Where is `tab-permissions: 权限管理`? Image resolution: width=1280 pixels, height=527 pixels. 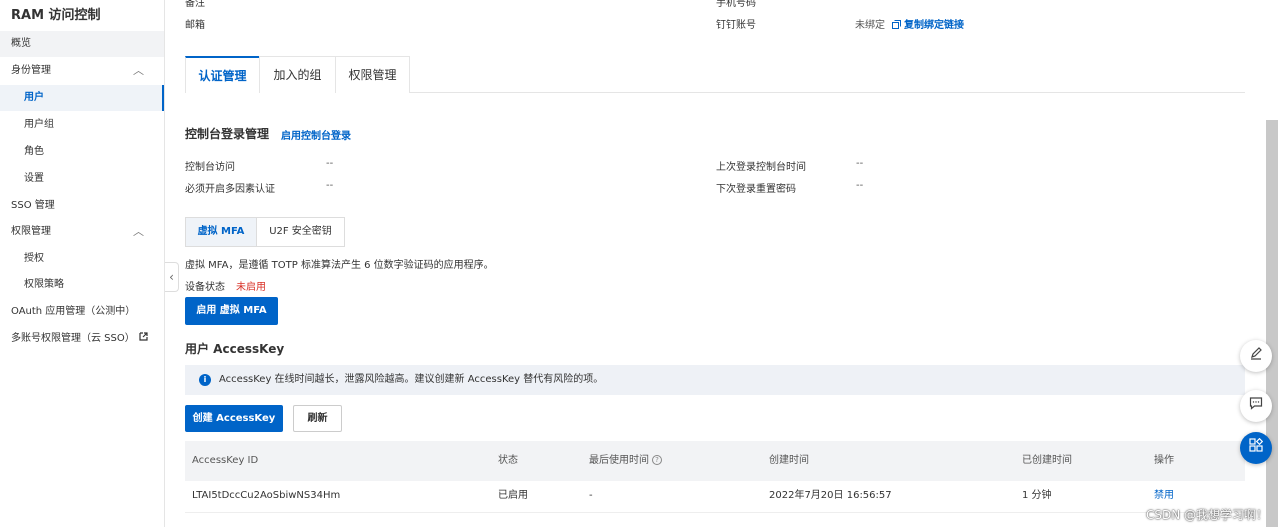
tab-permissions: 权限管理 is located at coordinates (372, 74).